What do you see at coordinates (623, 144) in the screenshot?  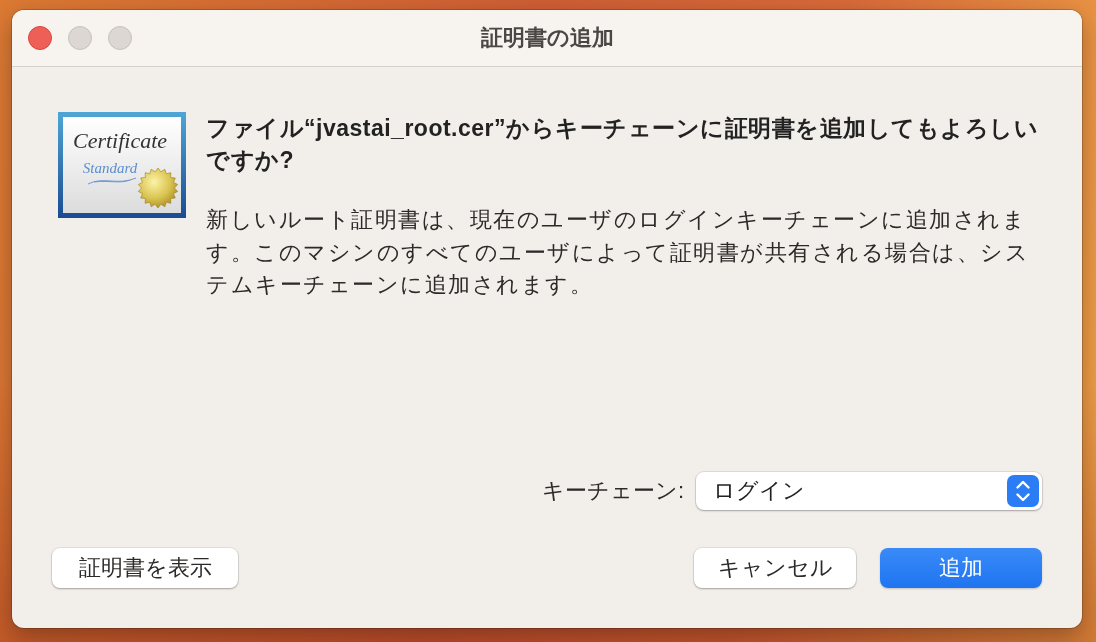 I see `dialog-heading: ファイル“jvastai_root.cer”からキーチェーンに証明書を追加してもよろしいですか?` at bounding box center [623, 144].